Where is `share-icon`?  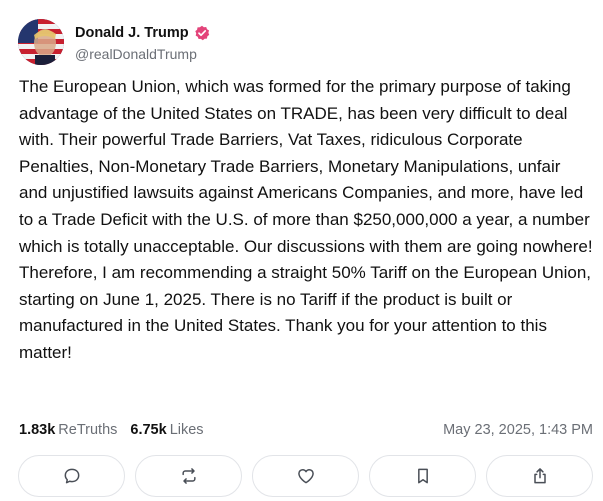
share-icon is located at coordinates (539, 476).